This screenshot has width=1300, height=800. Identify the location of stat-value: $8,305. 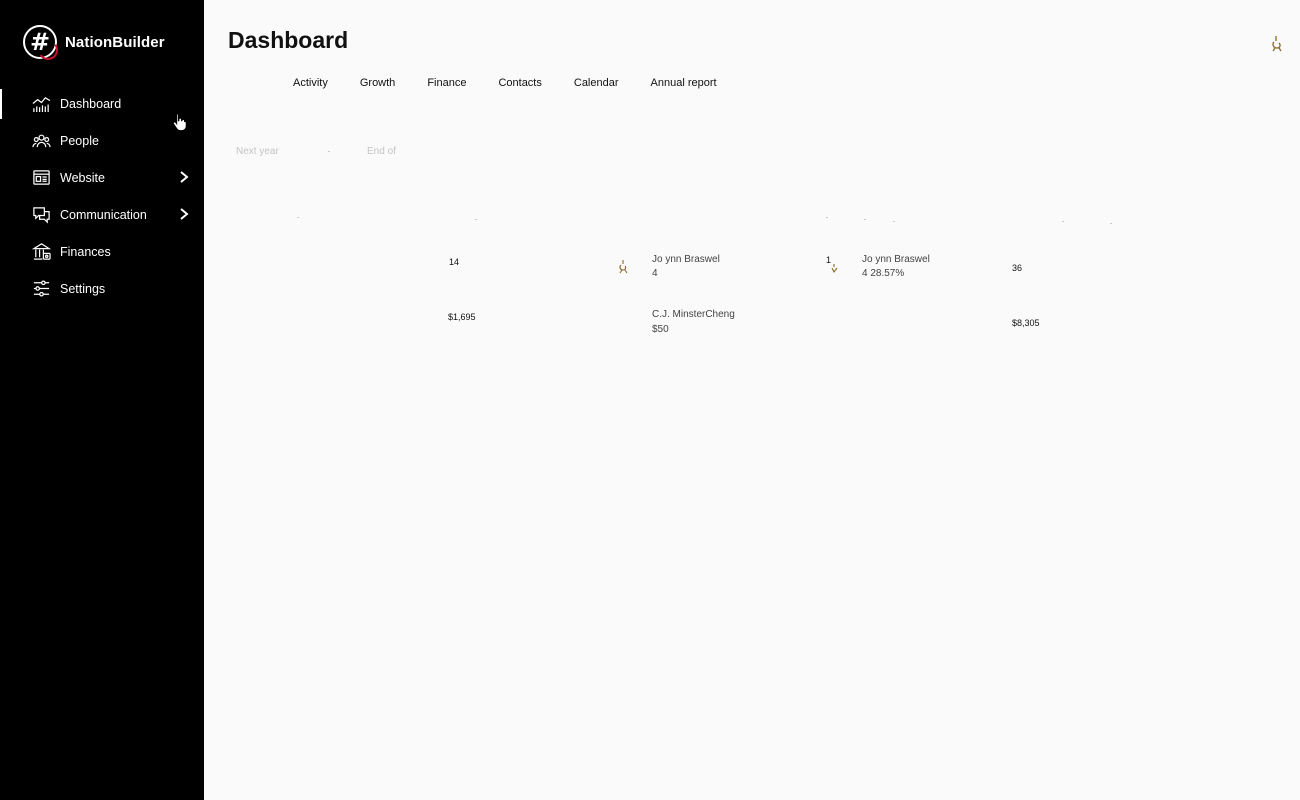
(1026, 323).